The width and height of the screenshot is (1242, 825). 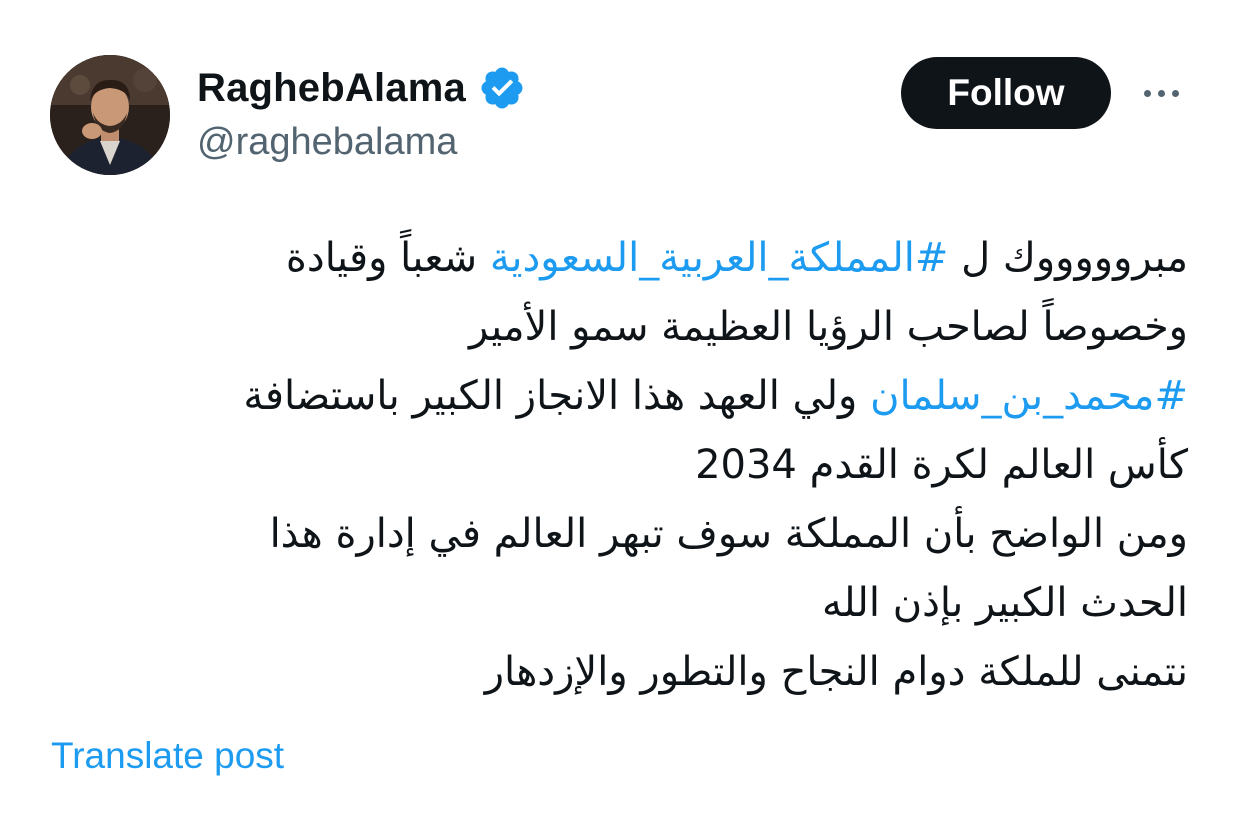 I want to click on hashtag-saudi-arabia: #المملكة_العربية_السعودية, so click(x=719, y=258).